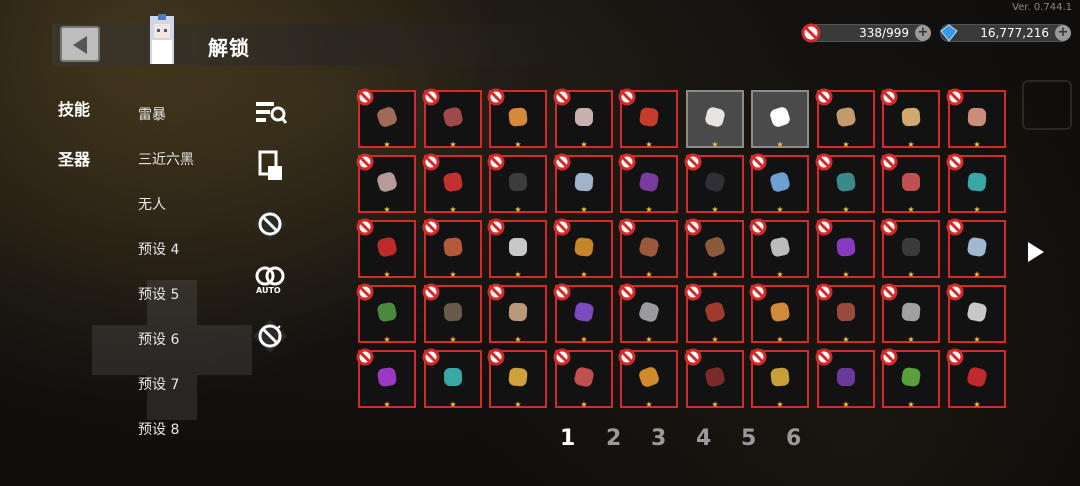 The image size is (1080, 486). I want to click on equip-search-icon, so click(270, 112).